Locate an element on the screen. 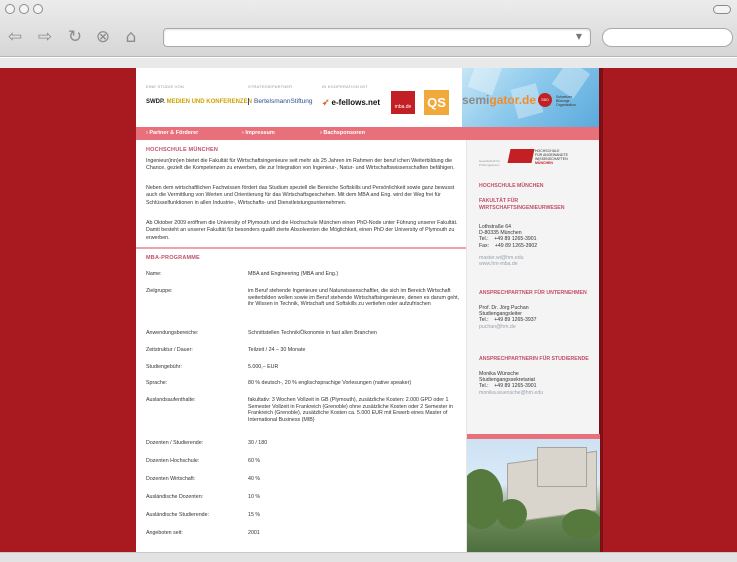  semigator-logo-a: semi is located at coordinates (476, 100).